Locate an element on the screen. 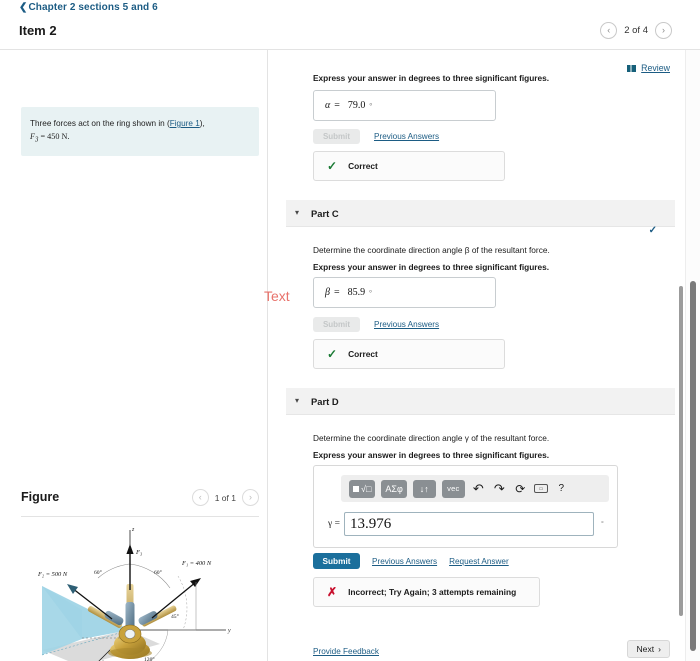 Image resolution: width=700 pixels, height=661 pixels. part-d-entry-row: γ = 13.976 ° is located at coordinates (465, 524).